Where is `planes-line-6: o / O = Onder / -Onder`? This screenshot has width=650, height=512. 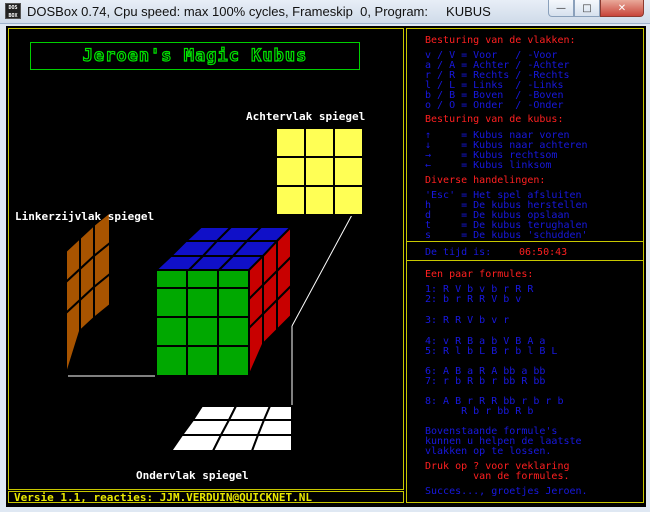
planes-line-6: o / O = Onder / -Onder is located at coordinates (494, 105).